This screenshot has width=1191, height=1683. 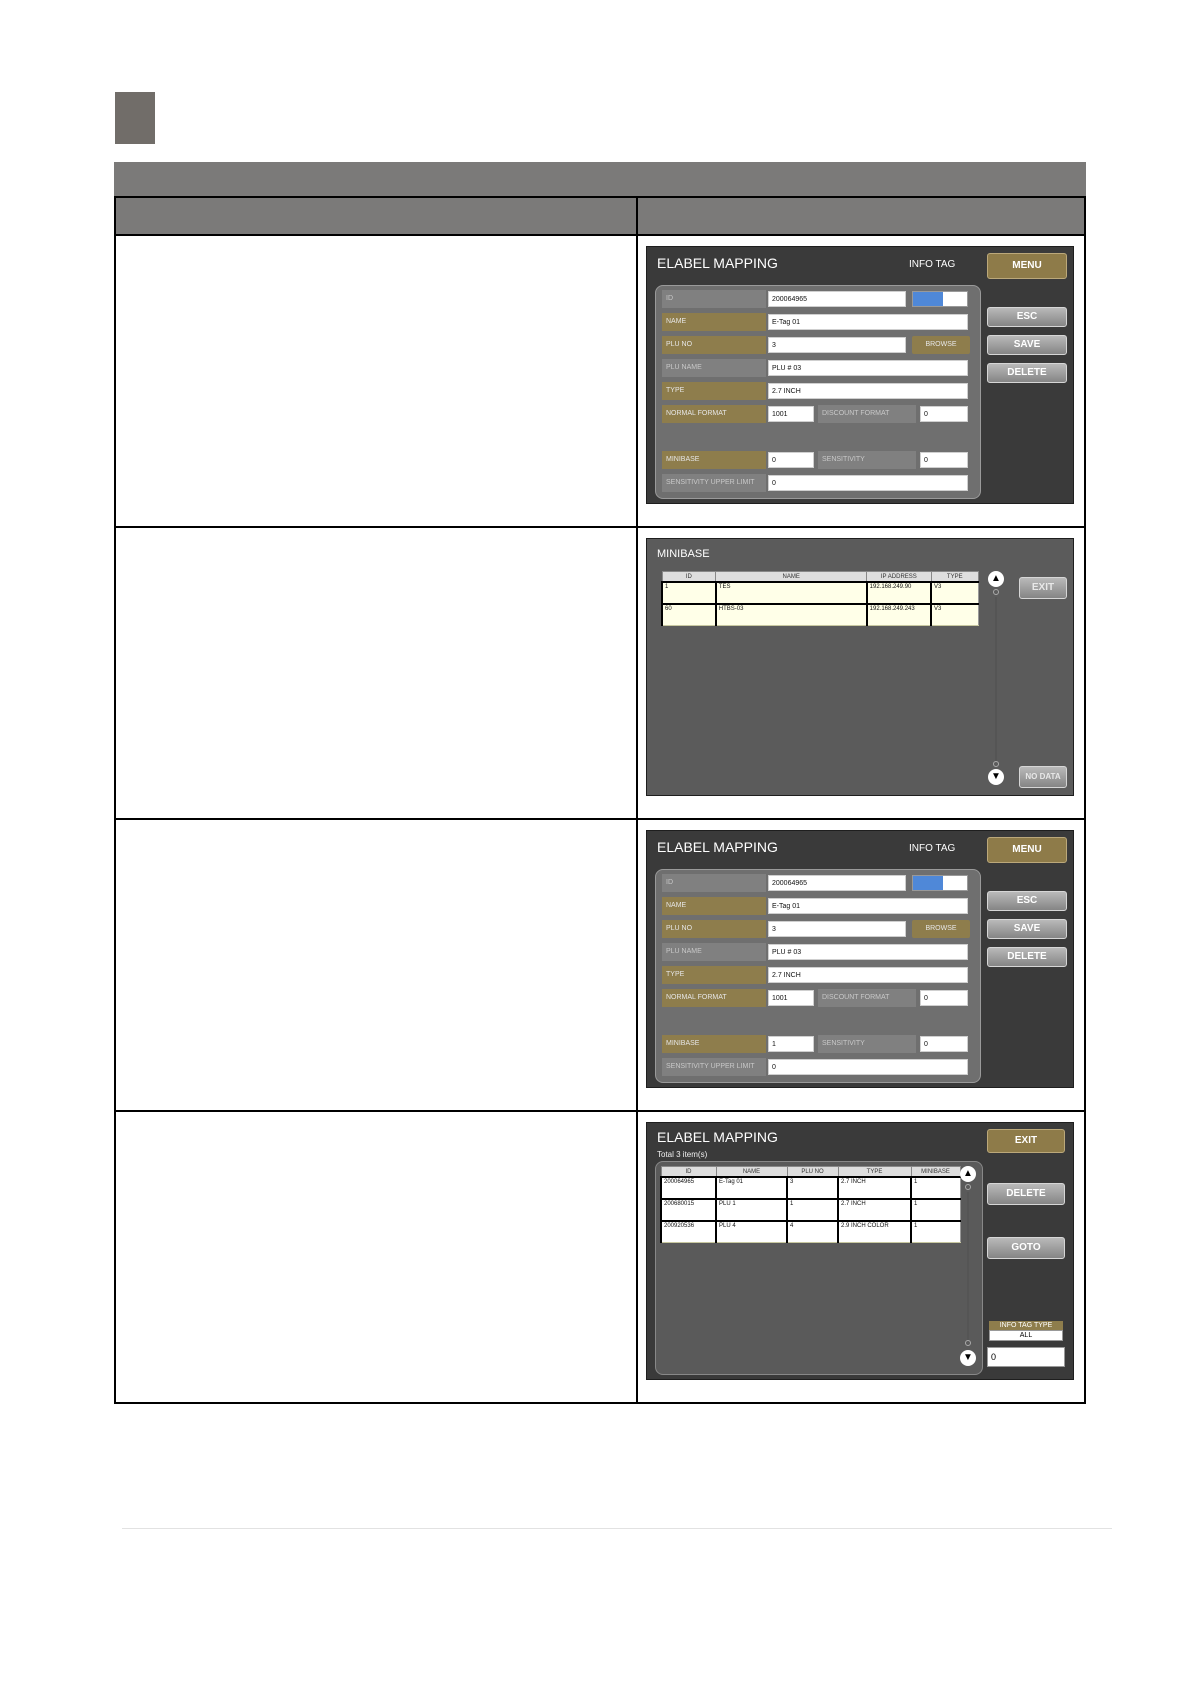 I want to click on chapter-marker, so click(x=135, y=118).